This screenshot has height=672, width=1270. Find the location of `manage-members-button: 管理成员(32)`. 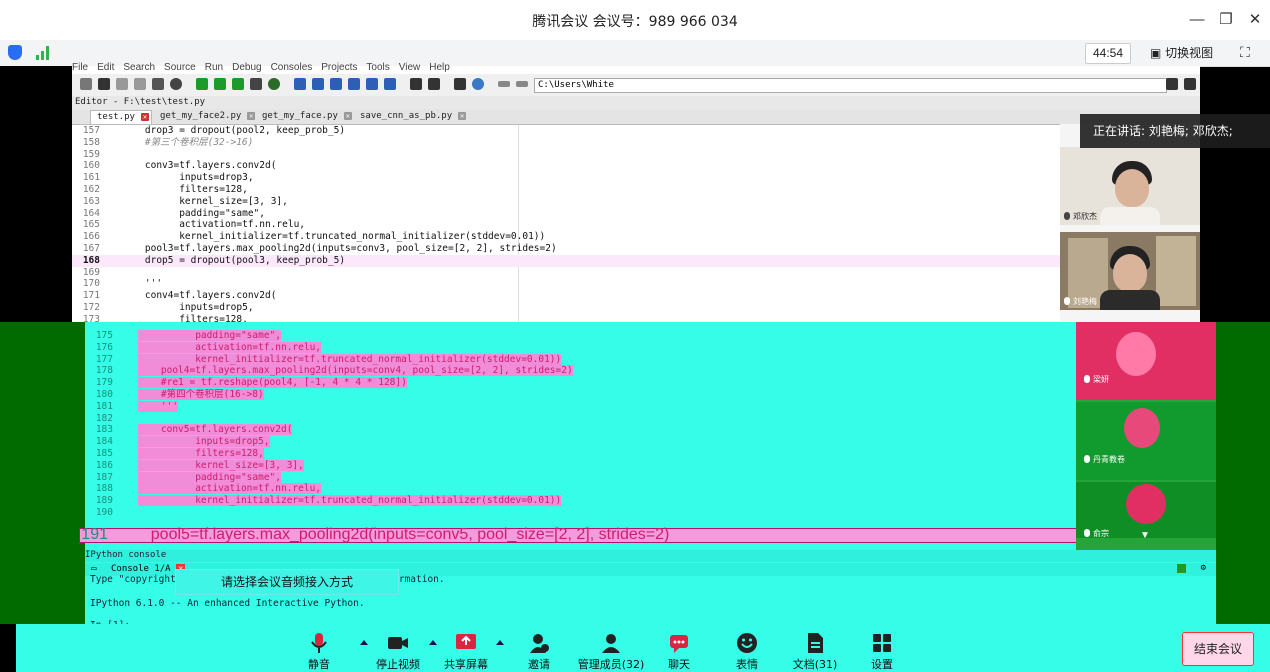

manage-members-button: 管理成员(32) is located at coordinates (611, 649).